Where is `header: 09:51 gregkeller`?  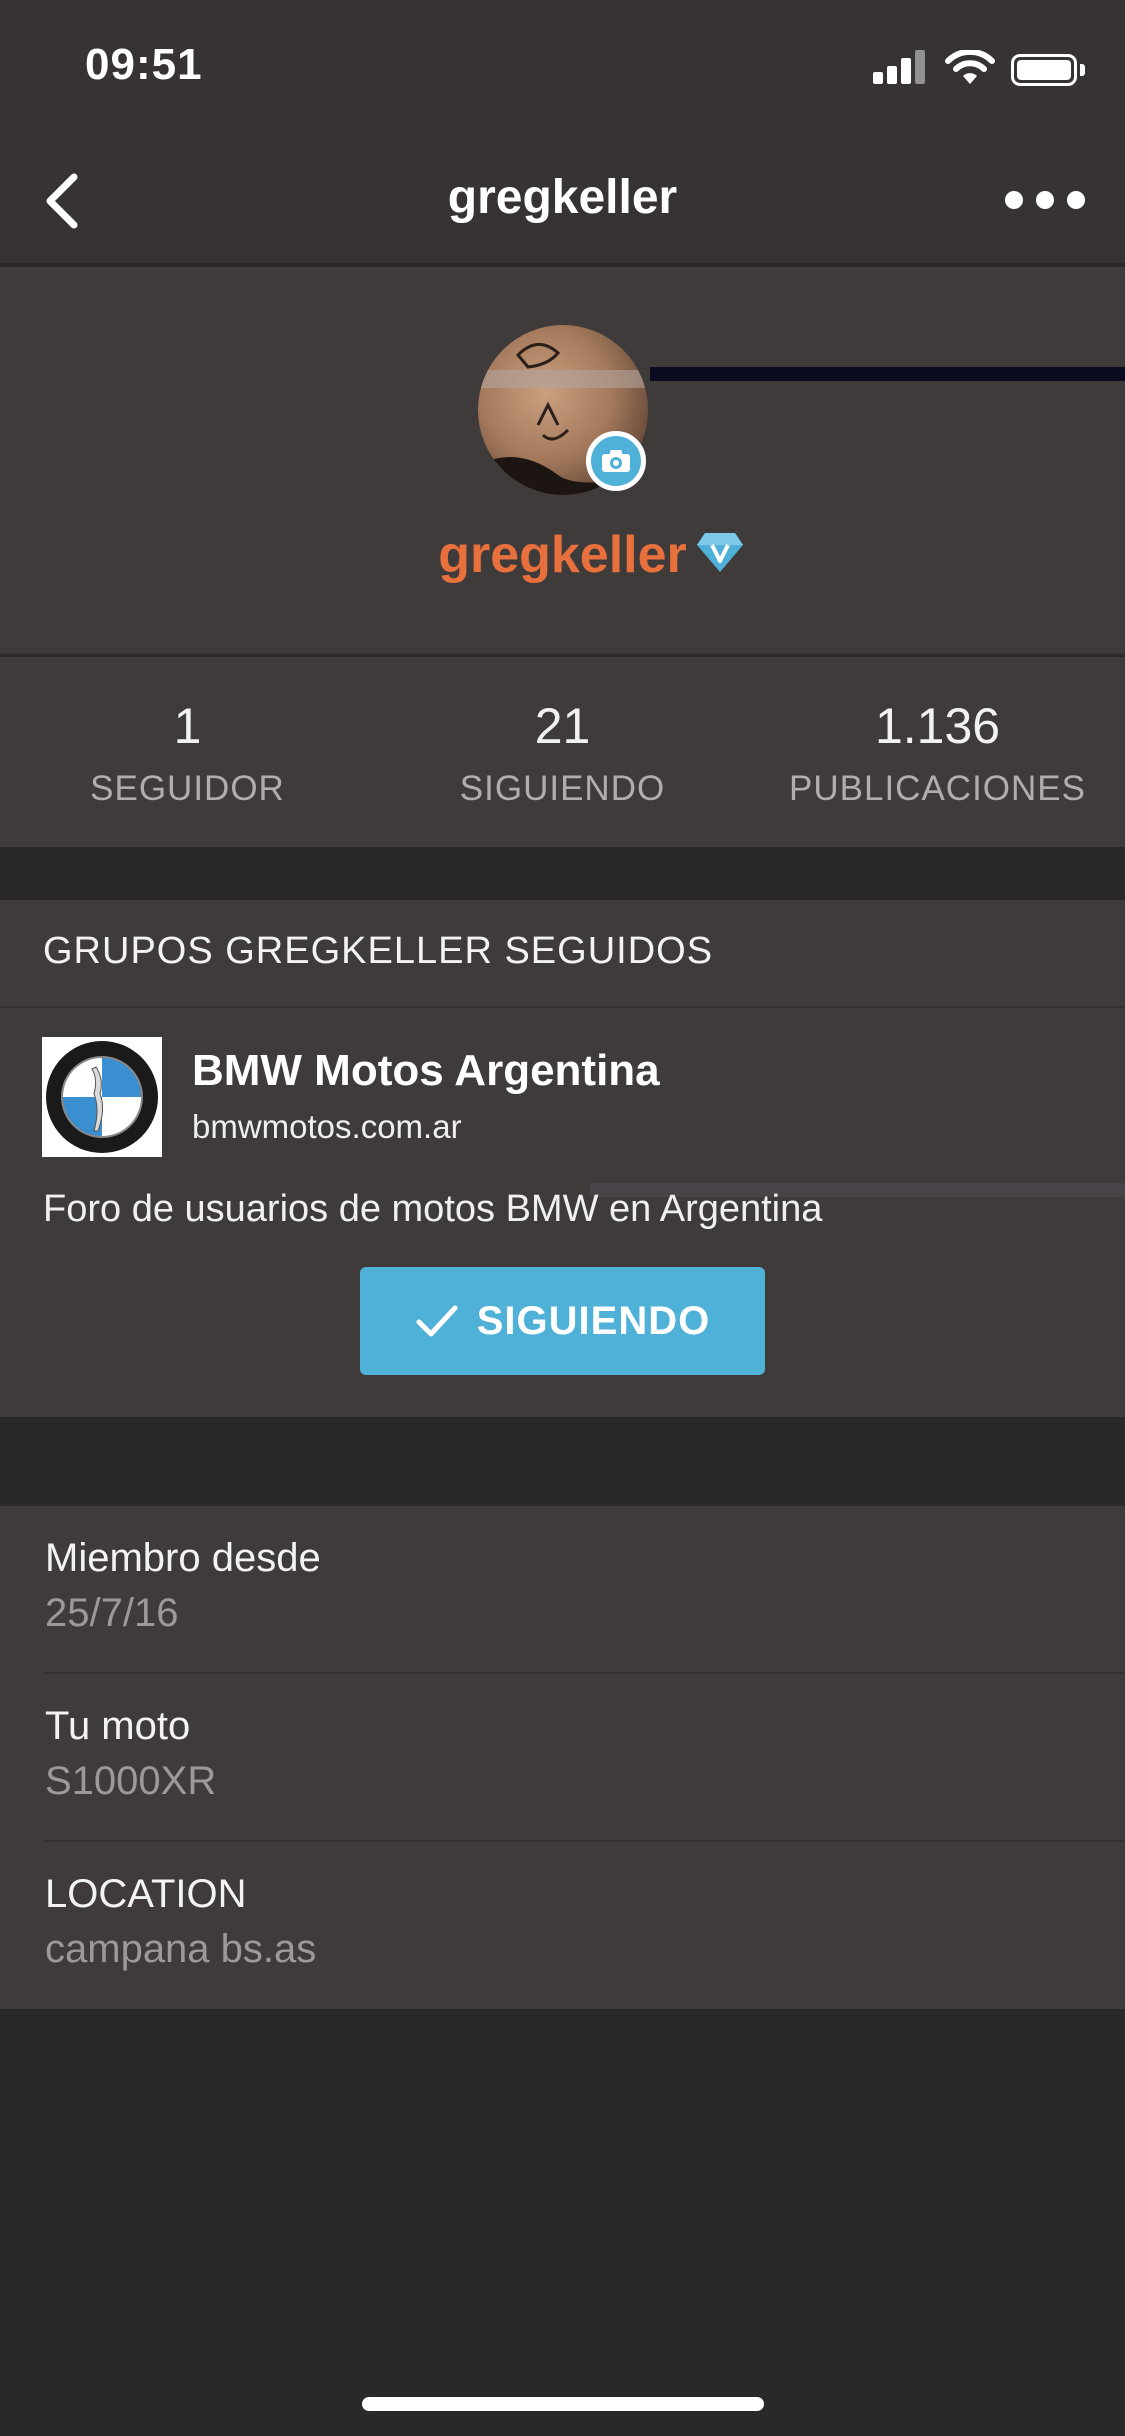
header: 09:51 gregkeller is located at coordinates (562, 132).